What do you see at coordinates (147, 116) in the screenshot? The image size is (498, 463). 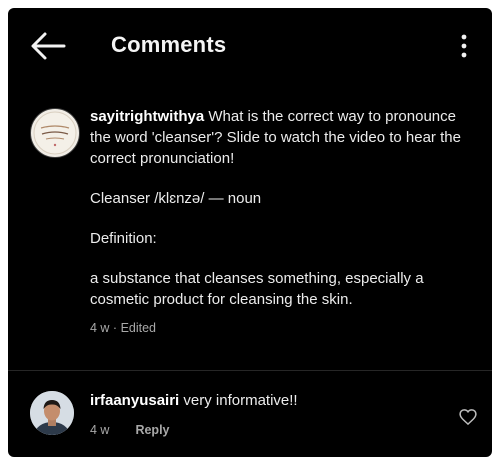 I see `caption-username: sayitrightwithya` at bounding box center [147, 116].